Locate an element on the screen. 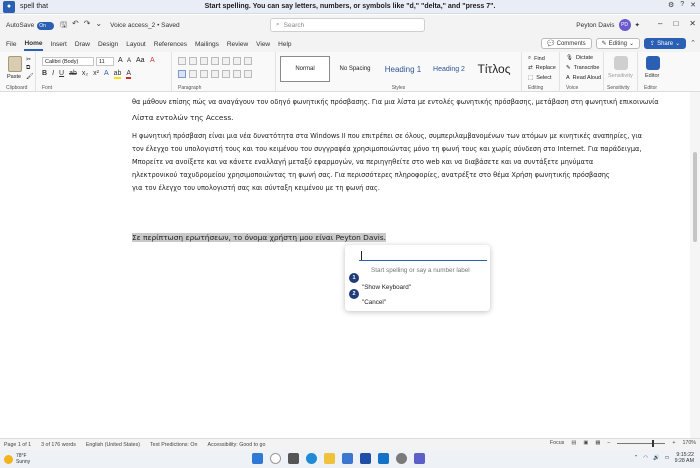 Image resolution: width=700 pixels, height=468 pixels. battery-icon: ▭ is located at coordinates (667, 458).